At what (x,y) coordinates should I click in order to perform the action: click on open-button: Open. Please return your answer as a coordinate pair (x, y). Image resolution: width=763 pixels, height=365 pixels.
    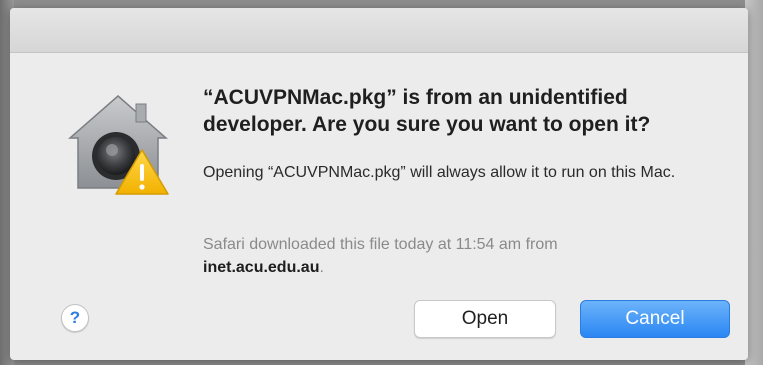
    Looking at the image, I should click on (485, 319).